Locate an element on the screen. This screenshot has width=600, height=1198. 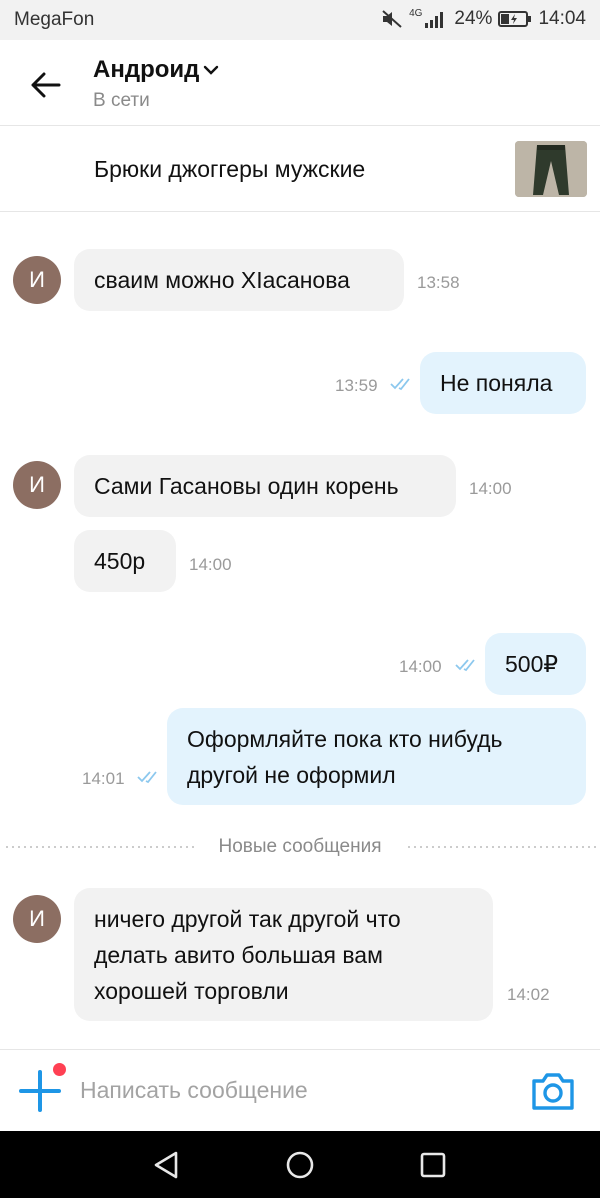
status-icons: 4G 24% 14:04 is located at coordinates (483, 19).